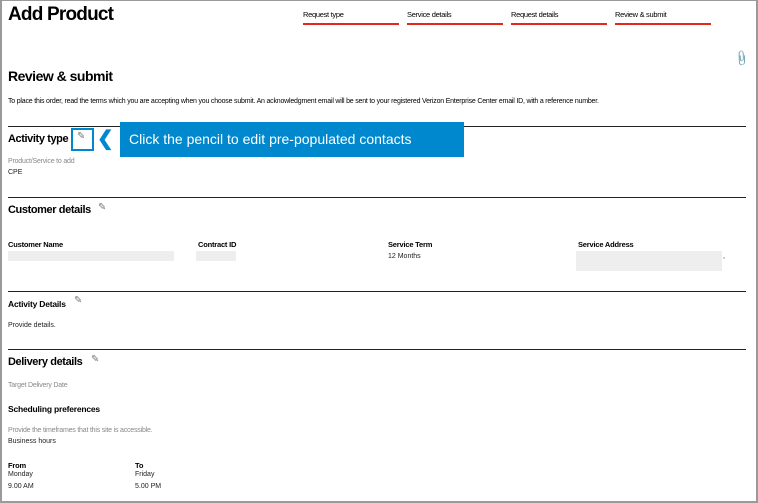  Describe the element at coordinates (351, 17) in the screenshot. I see `step-request-type: Request type` at that location.